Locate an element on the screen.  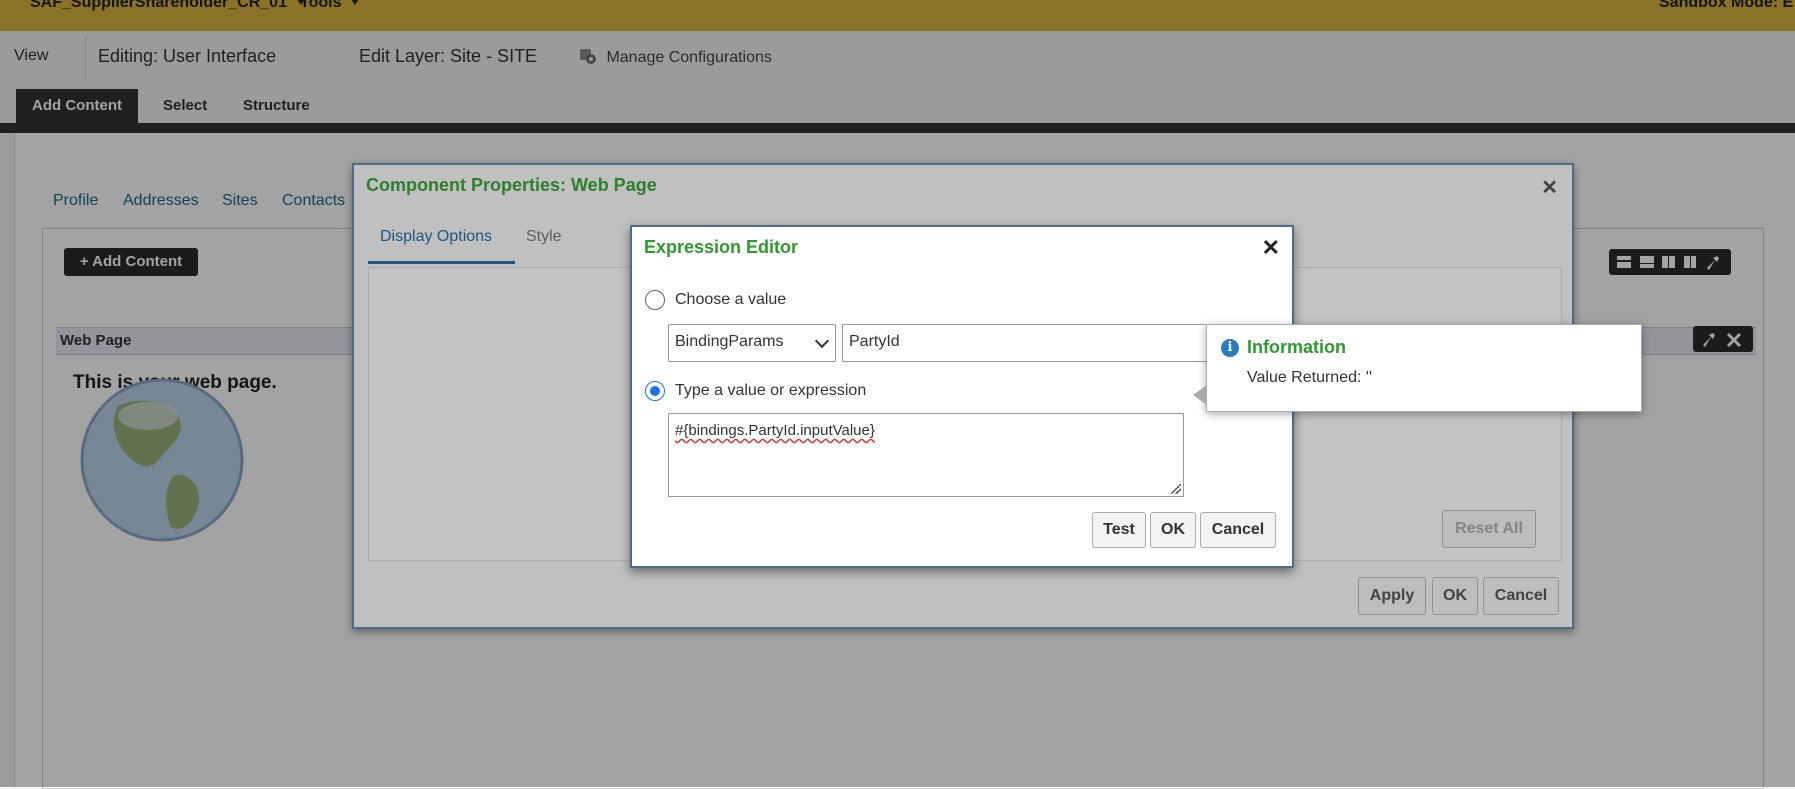
ok-button: OK is located at coordinates (1173, 530).